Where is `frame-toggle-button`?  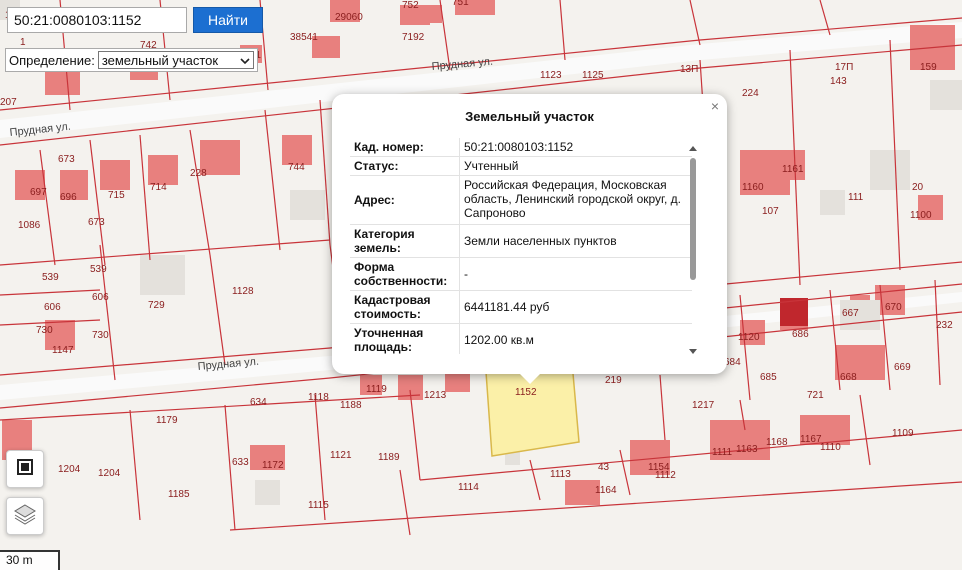
frame-toggle-button is located at coordinates (25, 469).